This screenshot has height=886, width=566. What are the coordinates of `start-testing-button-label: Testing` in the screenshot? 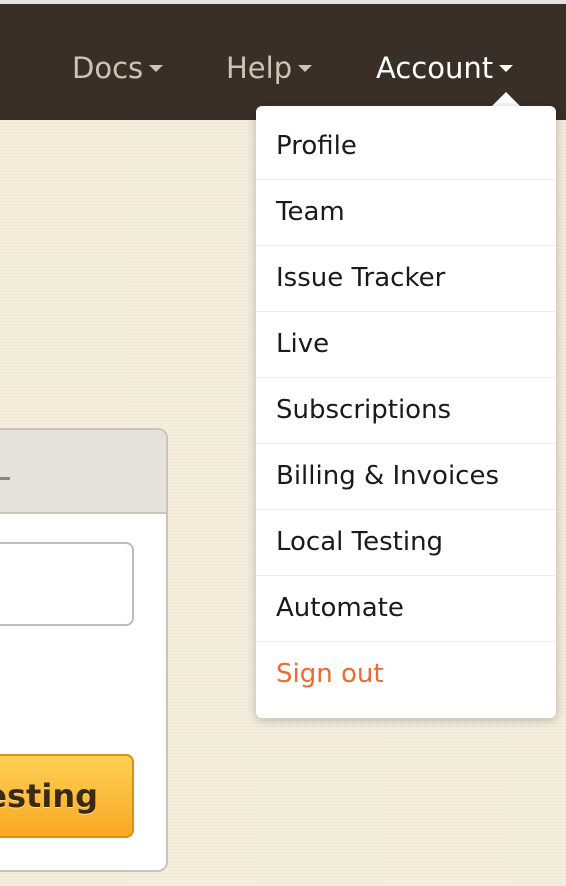 It's located at (49, 796).